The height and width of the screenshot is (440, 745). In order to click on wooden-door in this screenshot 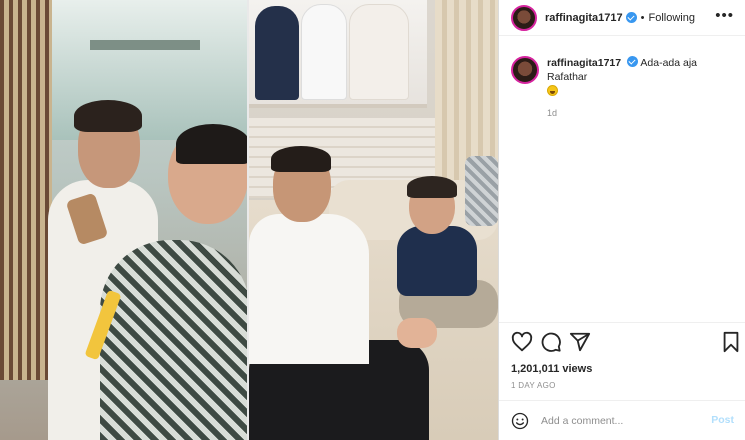, I will do `click(26, 190)`.